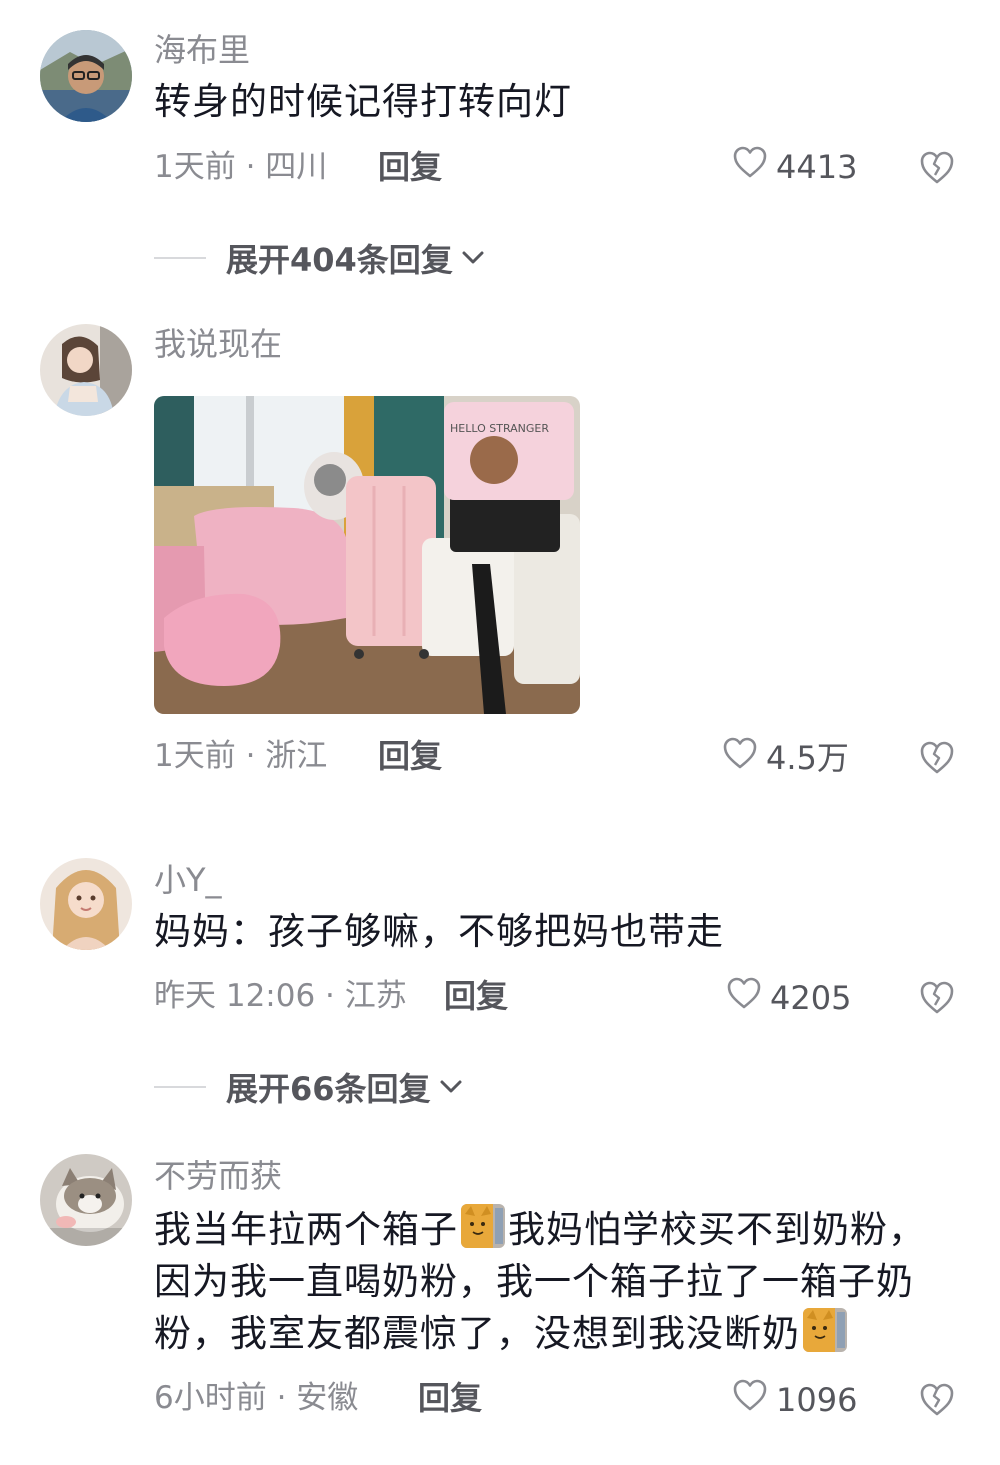 The height and width of the screenshot is (1465, 1000). I want to click on username: 不劳而获, so click(218, 1176).